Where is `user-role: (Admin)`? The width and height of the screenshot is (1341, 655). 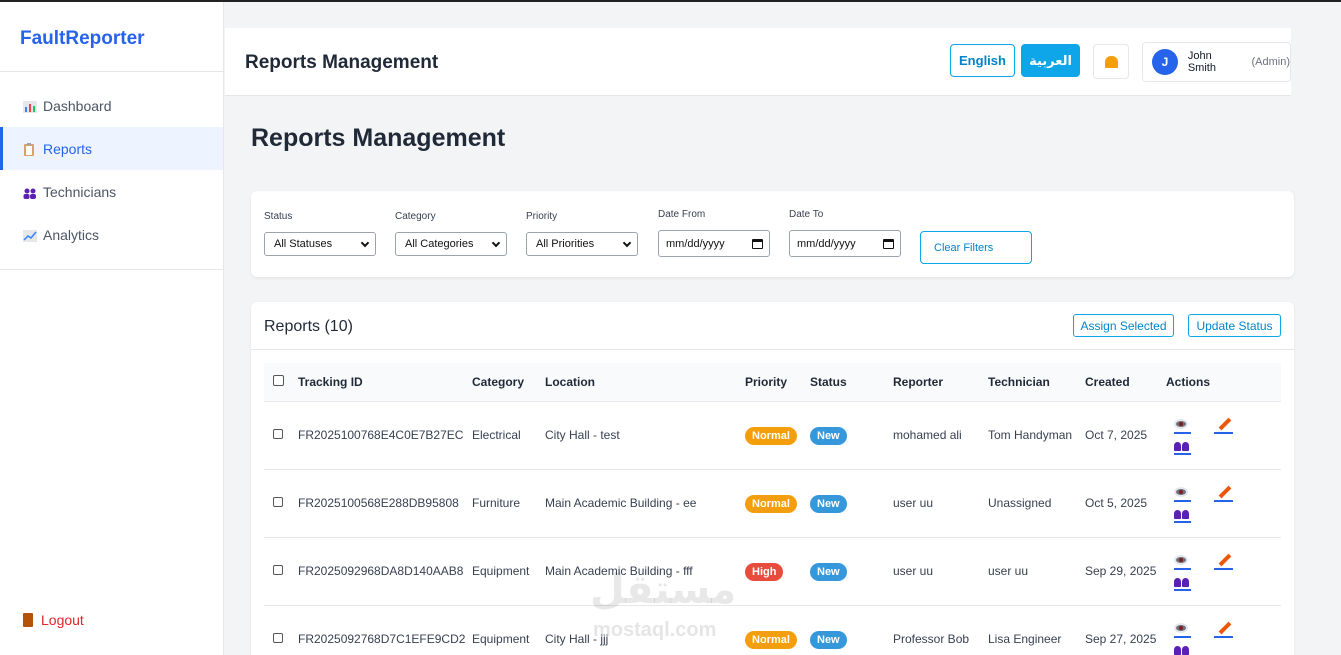 user-role: (Admin) is located at coordinates (1270, 62).